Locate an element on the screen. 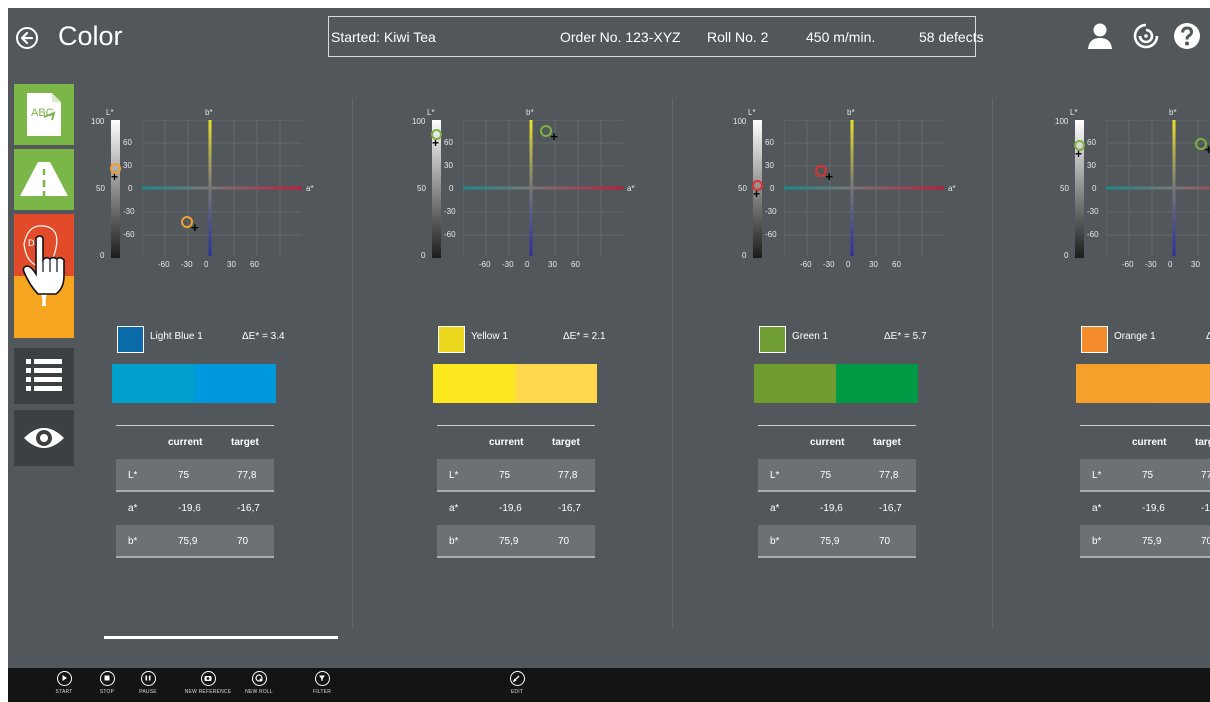  user-icon is located at coordinates (1100, 38).